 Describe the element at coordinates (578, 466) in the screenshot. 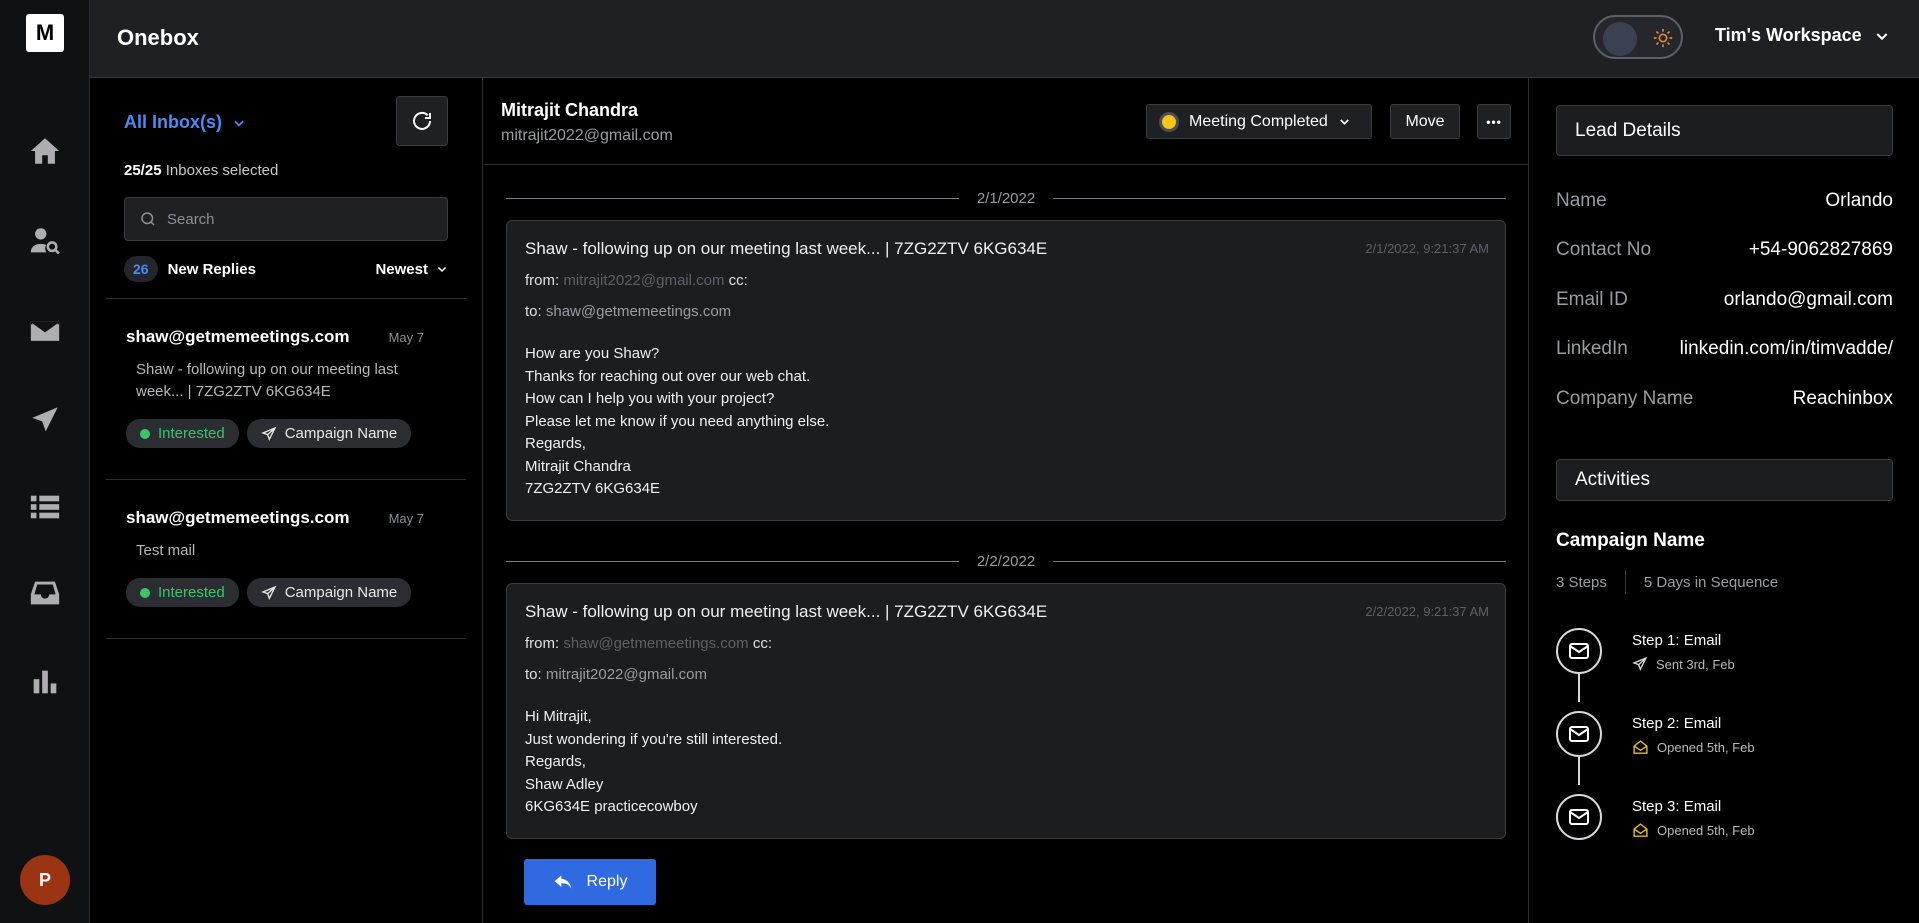

I see `email-body-line: Mitrajit Chandra` at that location.